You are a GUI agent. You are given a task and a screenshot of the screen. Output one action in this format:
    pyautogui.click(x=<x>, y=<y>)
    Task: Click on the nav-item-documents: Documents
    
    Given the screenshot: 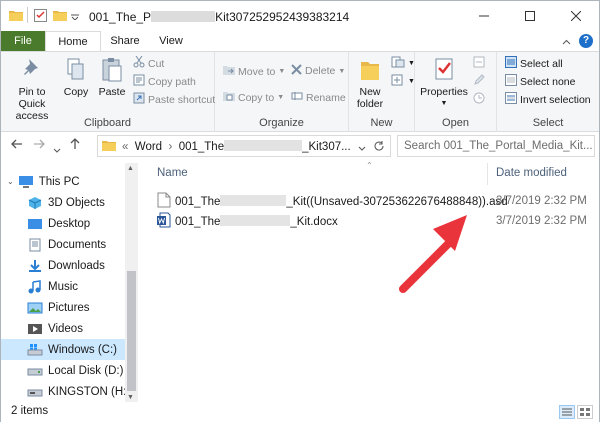 What is the action you would take?
    pyautogui.click(x=63, y=244)
    